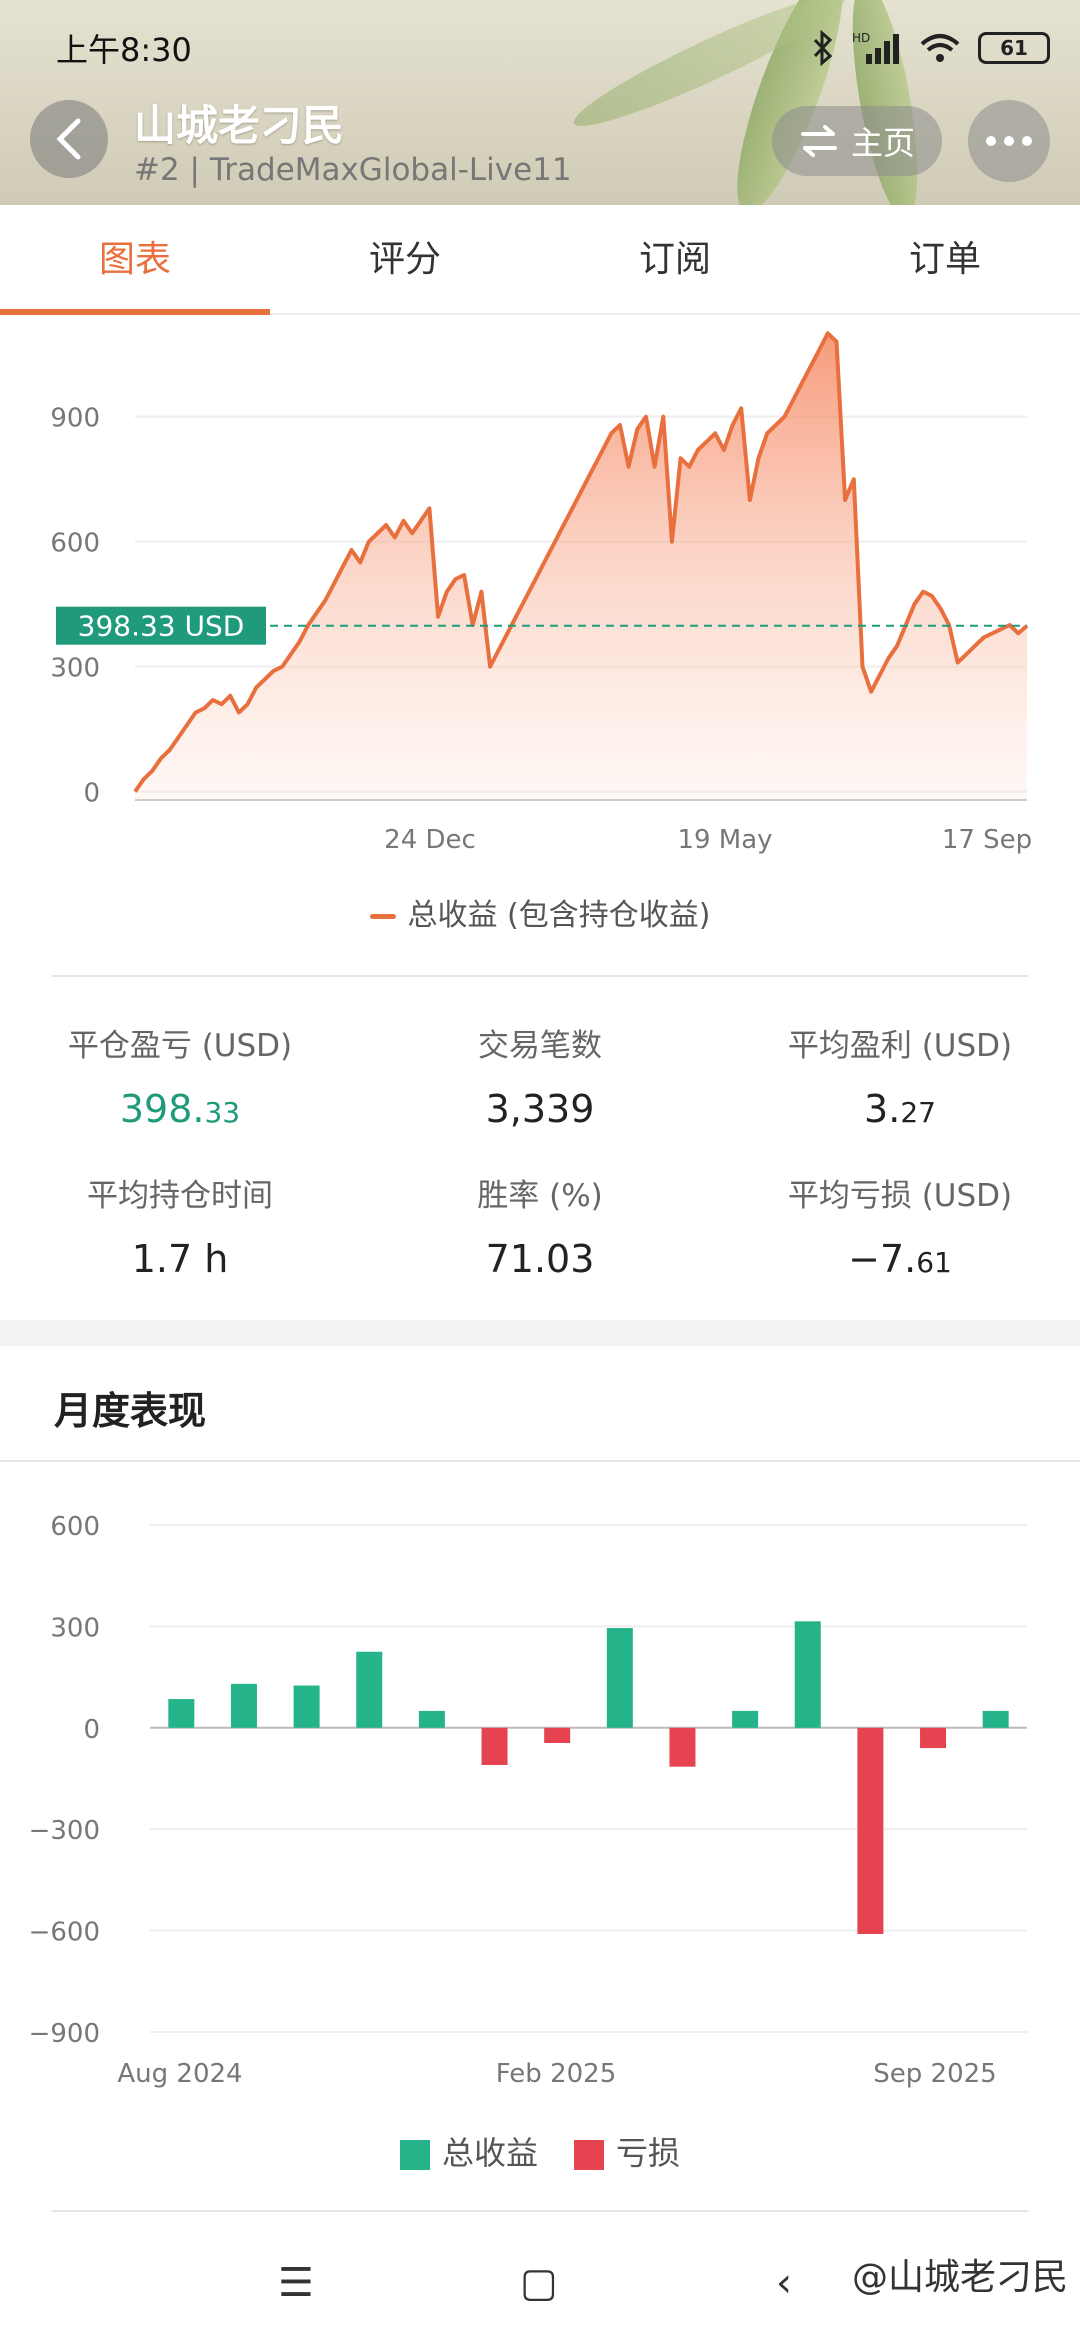 The height and width of the screenshot is (2340, 1080). I want to click on home-button: 主页, so click(857, 141).